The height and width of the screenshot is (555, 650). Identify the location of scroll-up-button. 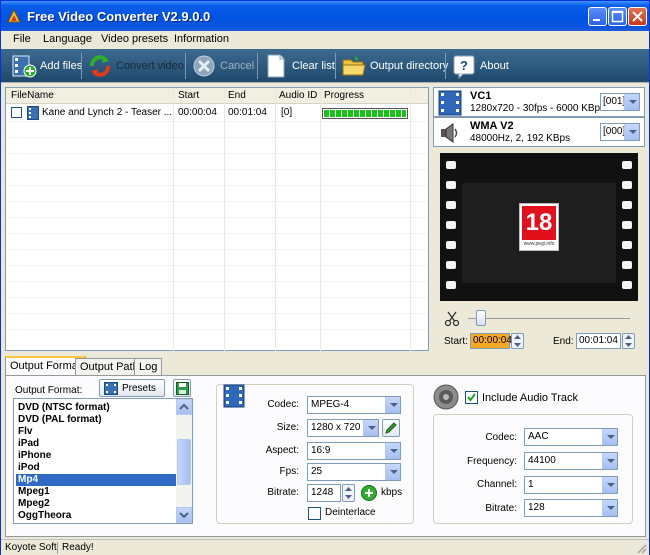
(184, 407).